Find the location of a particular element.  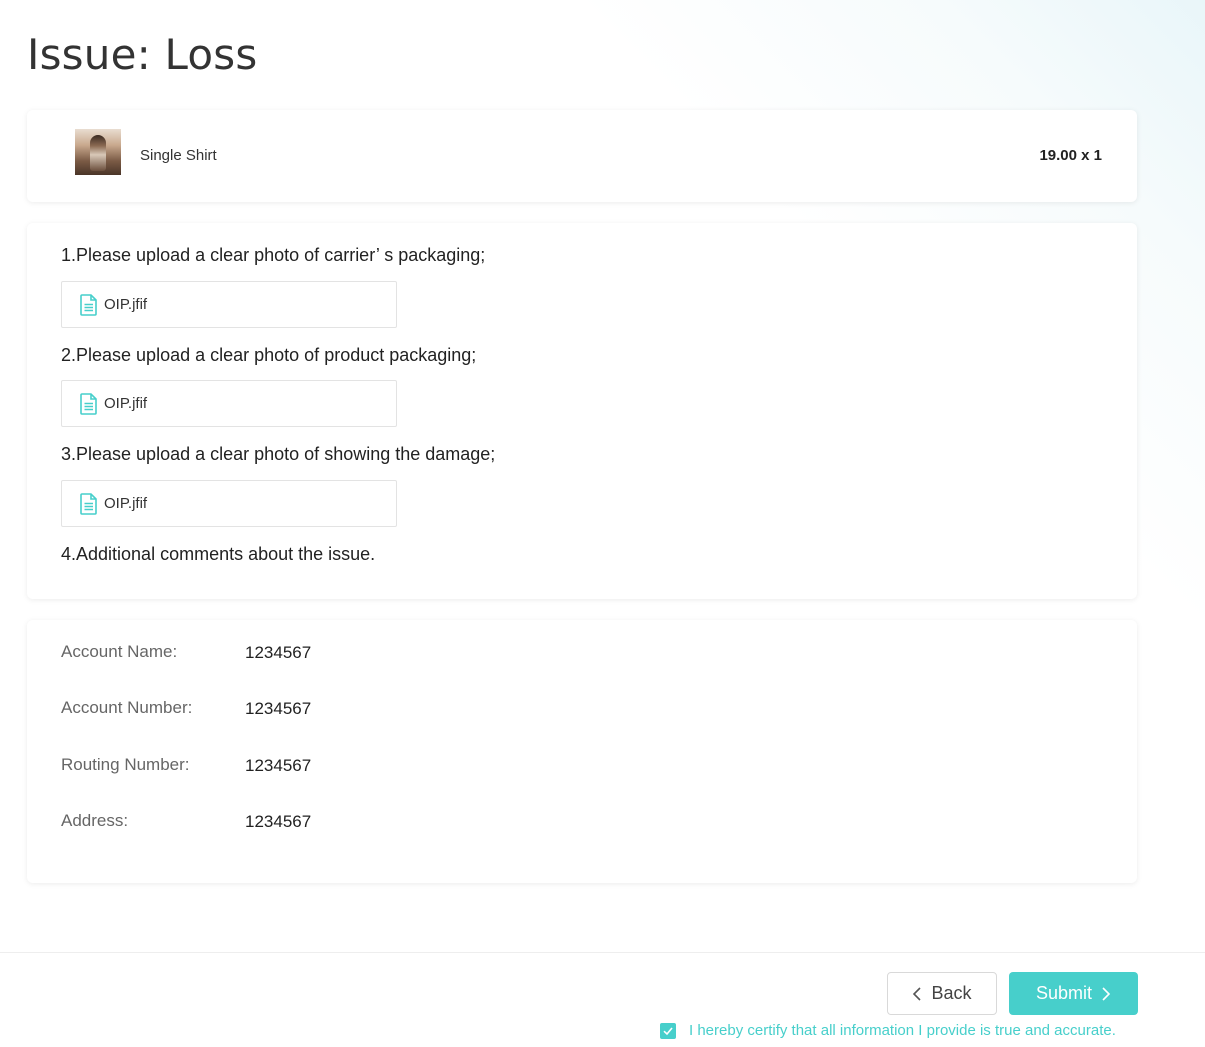

comments-question: 4.Additional comments about the issue. is located at coordinates (218, 554).